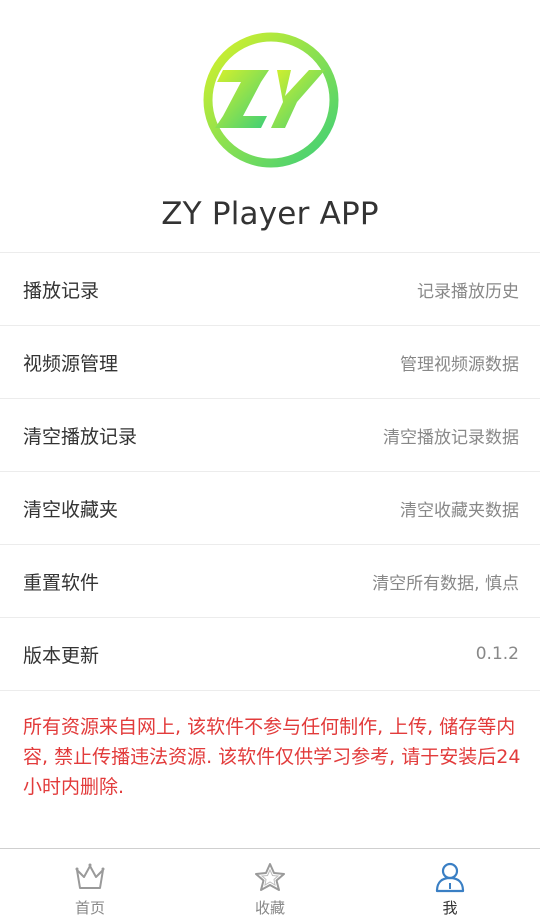 The width and height of the screenshot is (540, 924). What do you see at coordinates (80, 436) in the screenshot?
I see `menu-item-title: 清空播放记录` at bounding box center [80, 436].